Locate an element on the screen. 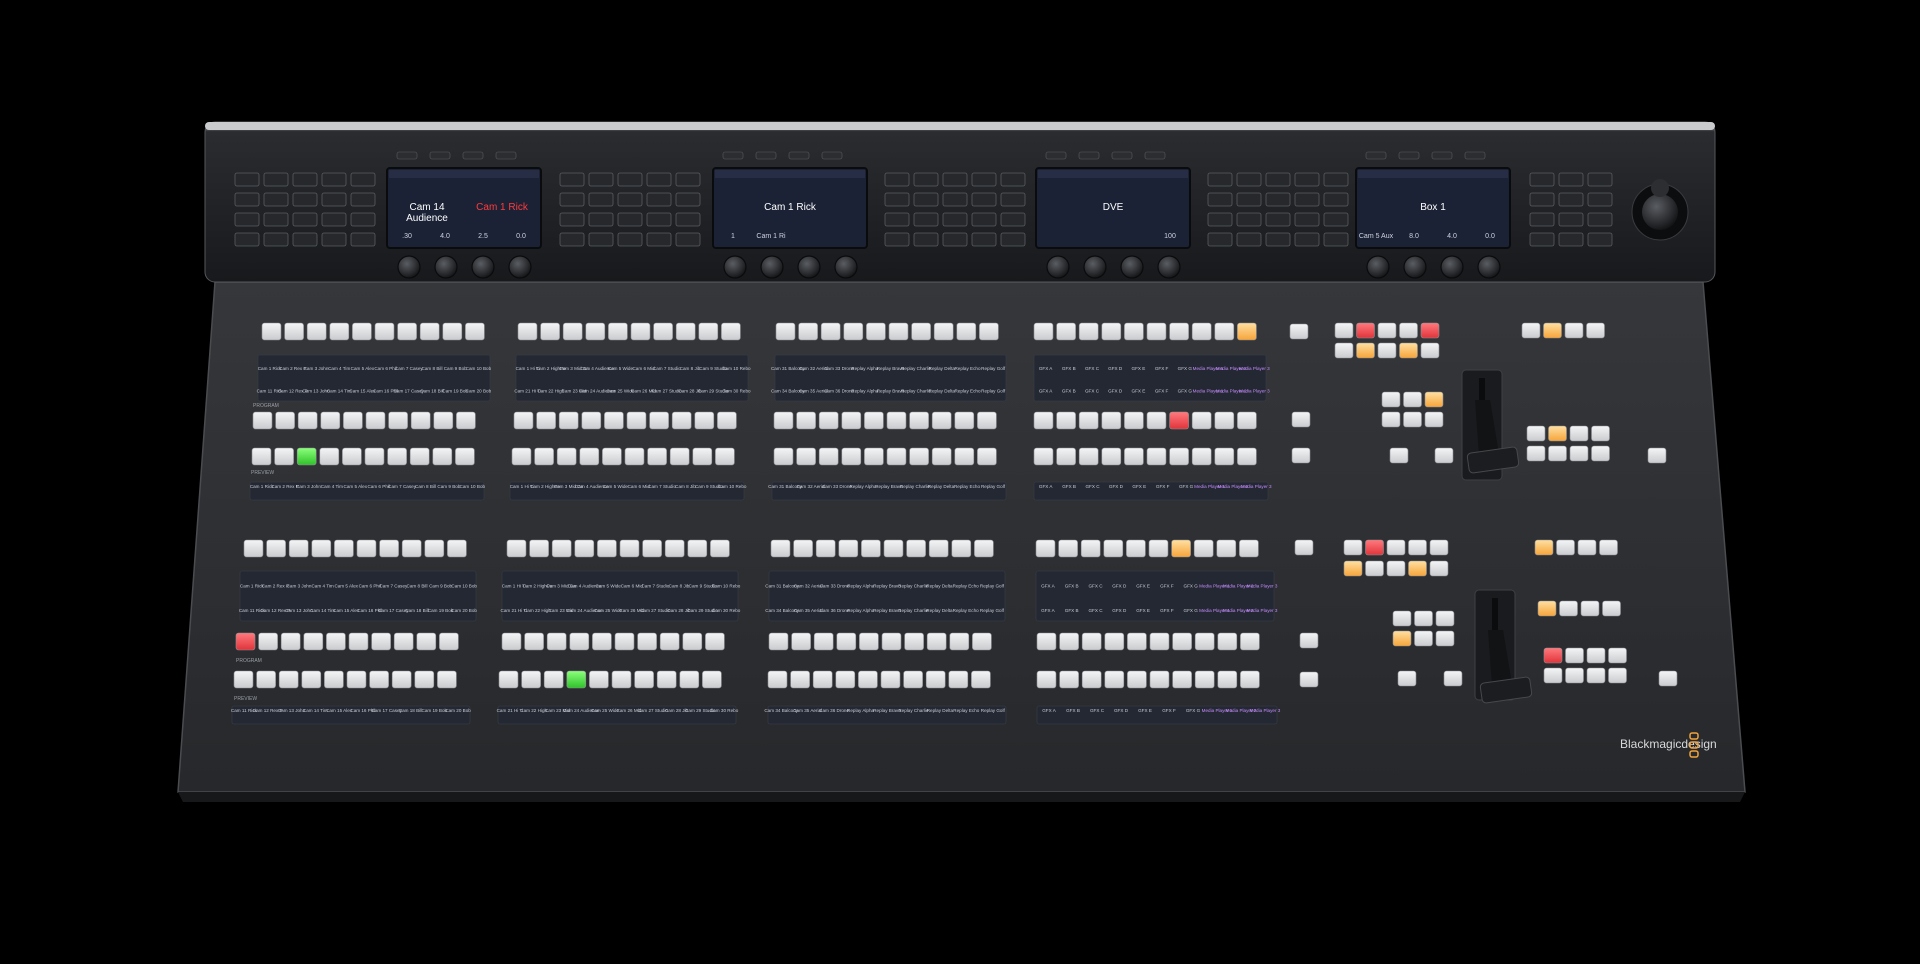 The width and height of the screenshot is (1920, 964). next-transition-key is located at coordinates (1531, 330).